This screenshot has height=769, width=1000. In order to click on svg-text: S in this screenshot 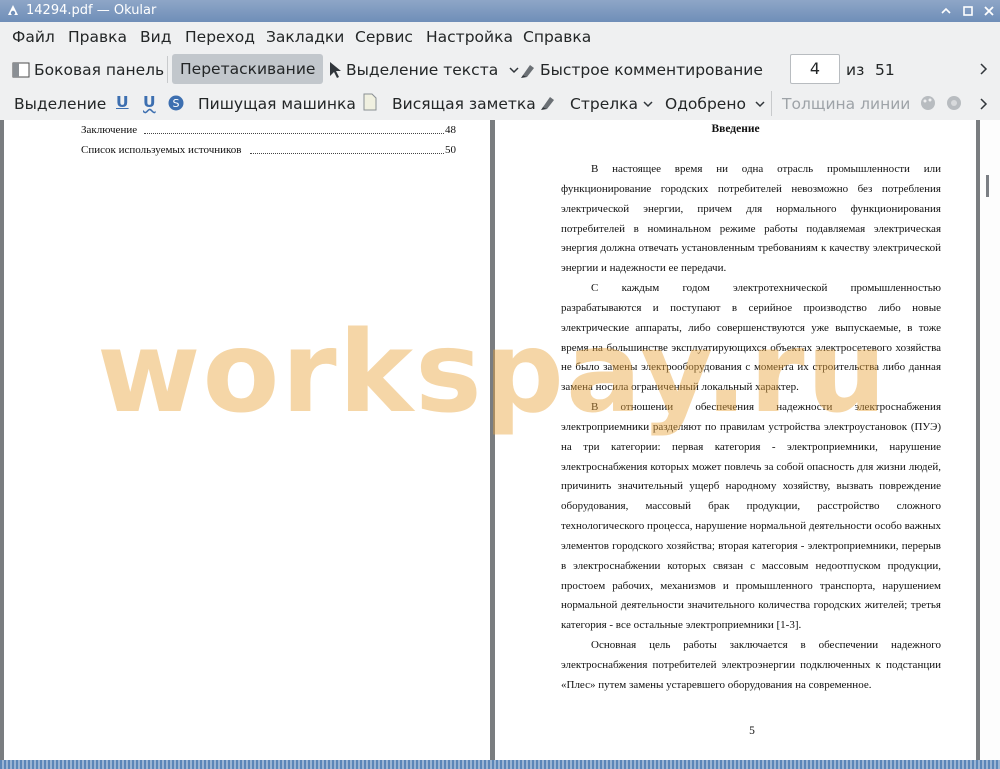, I will do `click(176, 103)`.